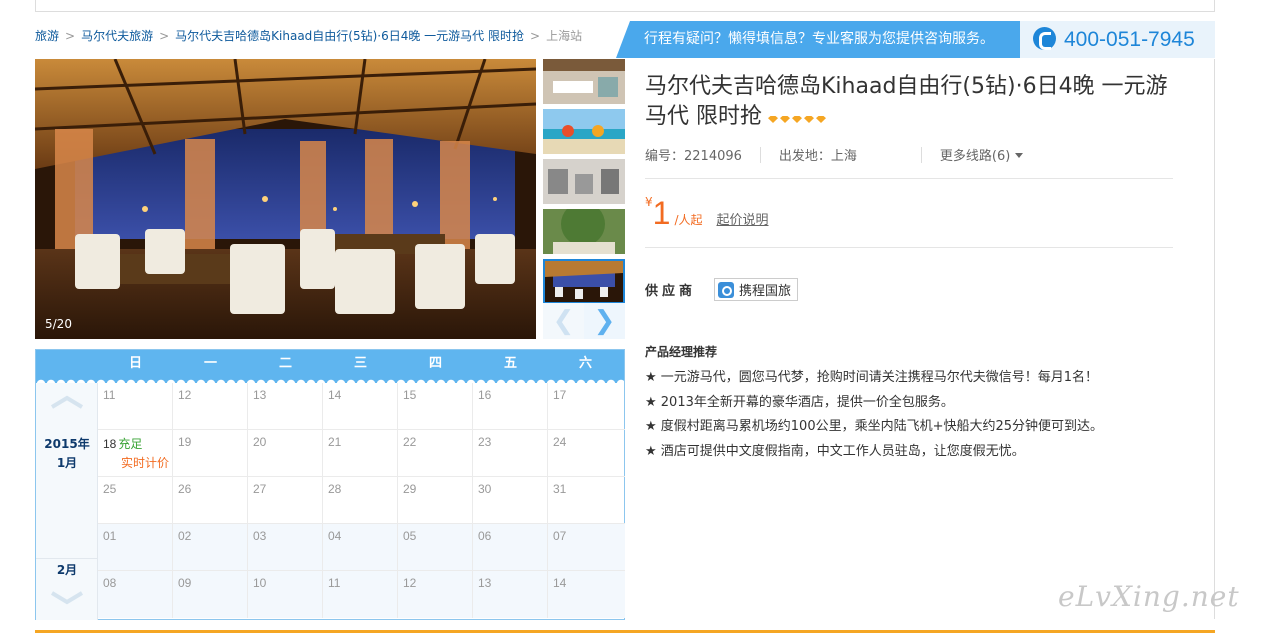  I want to click on price-value: 1, so click(661, 213).